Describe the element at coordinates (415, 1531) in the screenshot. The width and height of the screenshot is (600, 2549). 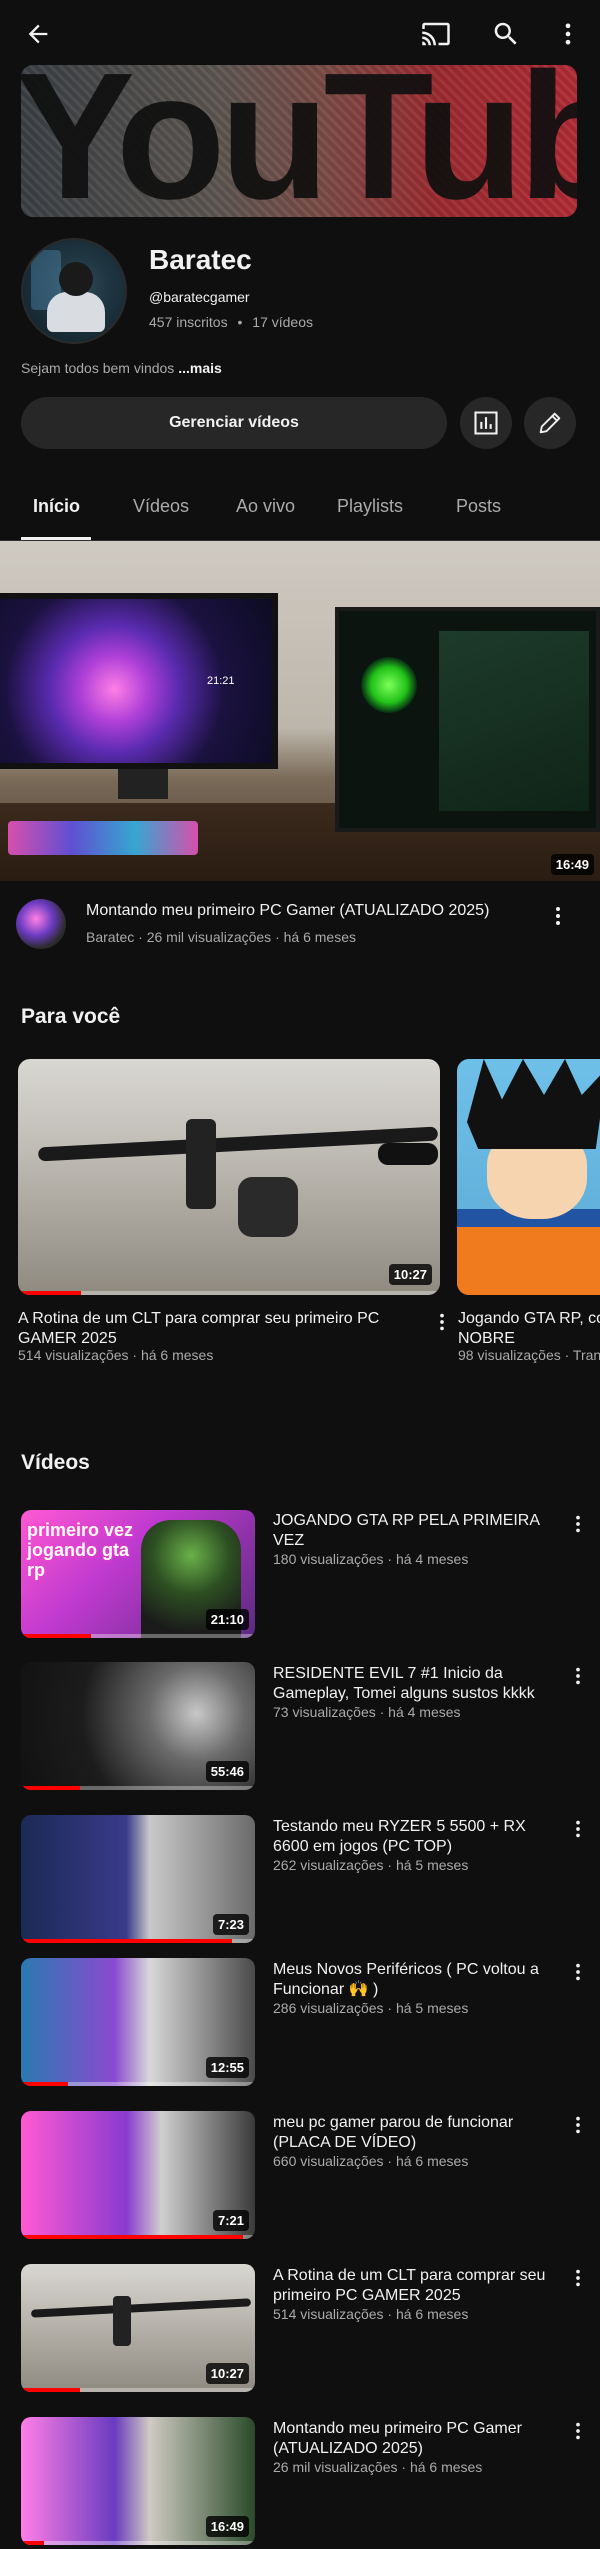
I see `video-title: JOGANDO GTA RP PELA PRIMEIRA VEZ` at that location.